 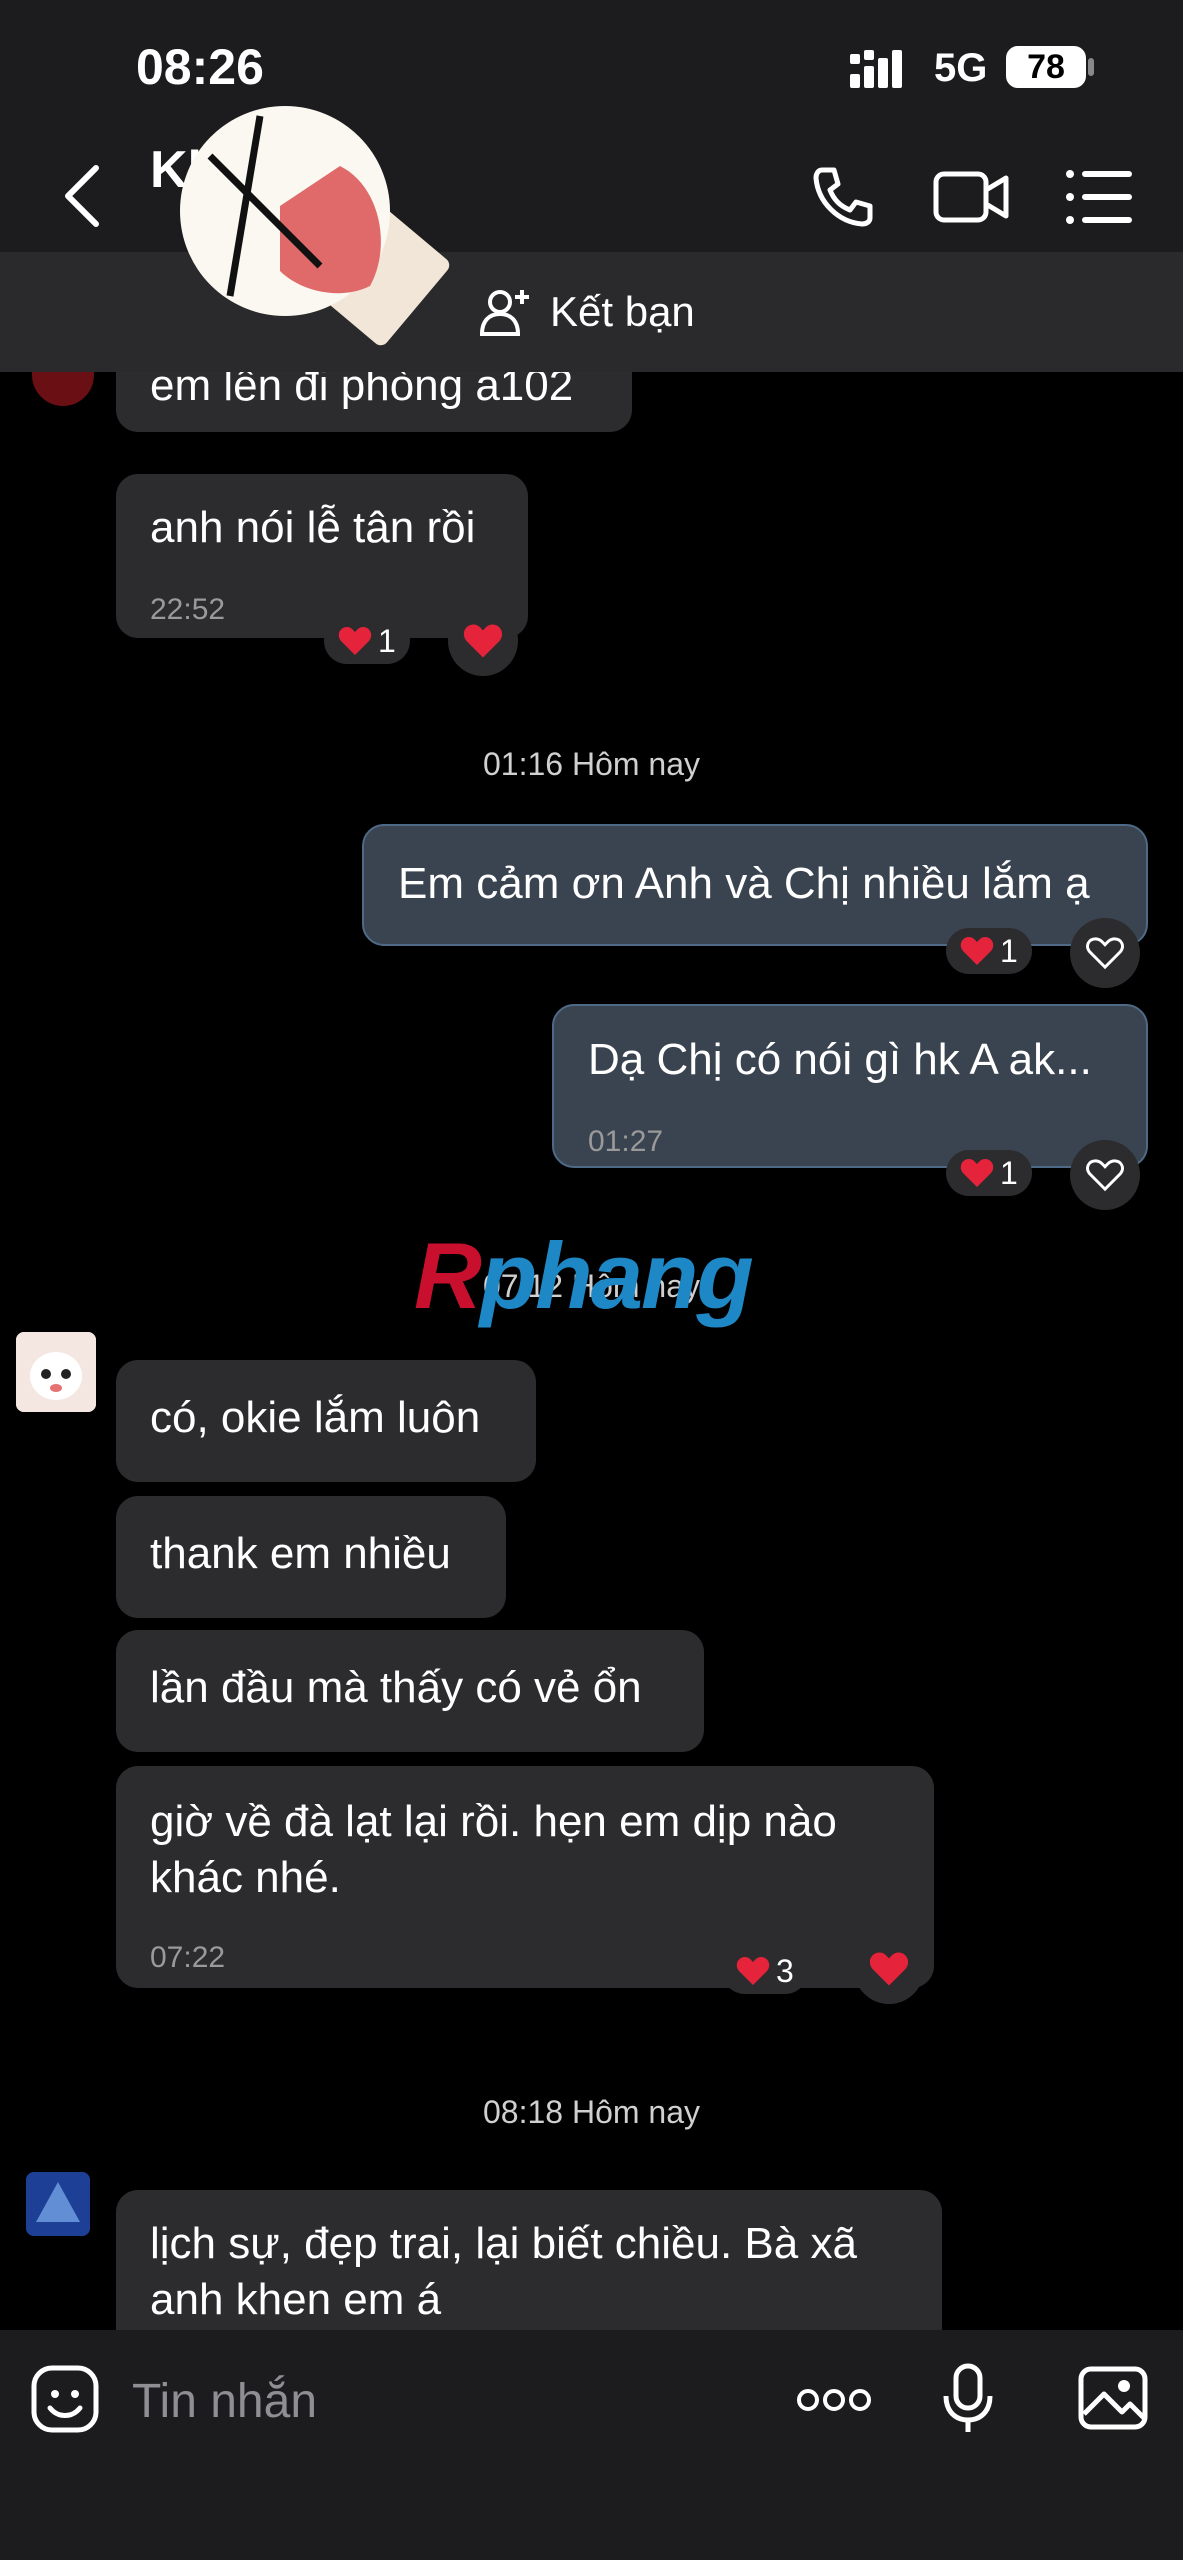 What do you see at coordinates (493, 1821) in the screenshot?
I see `message-text: giờ về đà lạt lại rồi. hẹn em dịp nào` at bounding box center [493, 1821].